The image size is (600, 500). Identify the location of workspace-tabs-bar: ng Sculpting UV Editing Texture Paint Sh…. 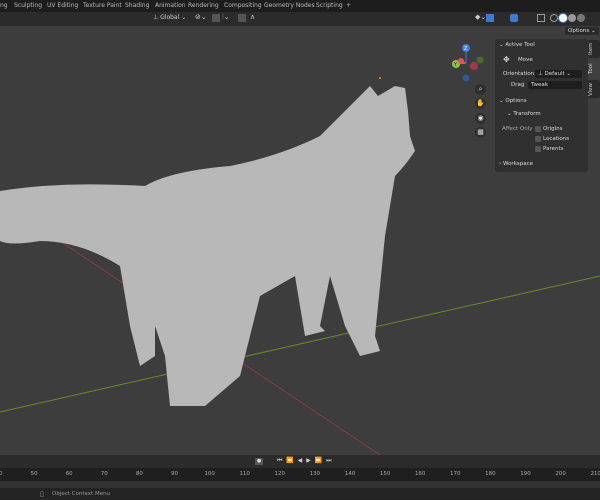
(300, 6).